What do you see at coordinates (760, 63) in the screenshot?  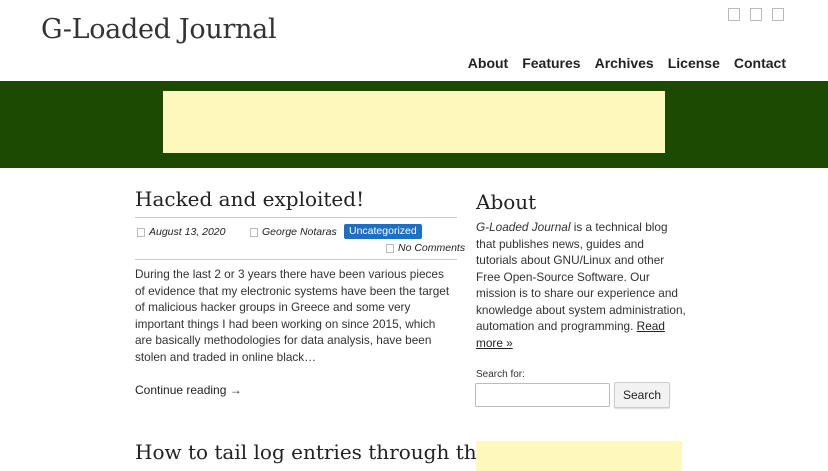 I see `nav-item-contact: Contact` at bounding box center [760, 63].